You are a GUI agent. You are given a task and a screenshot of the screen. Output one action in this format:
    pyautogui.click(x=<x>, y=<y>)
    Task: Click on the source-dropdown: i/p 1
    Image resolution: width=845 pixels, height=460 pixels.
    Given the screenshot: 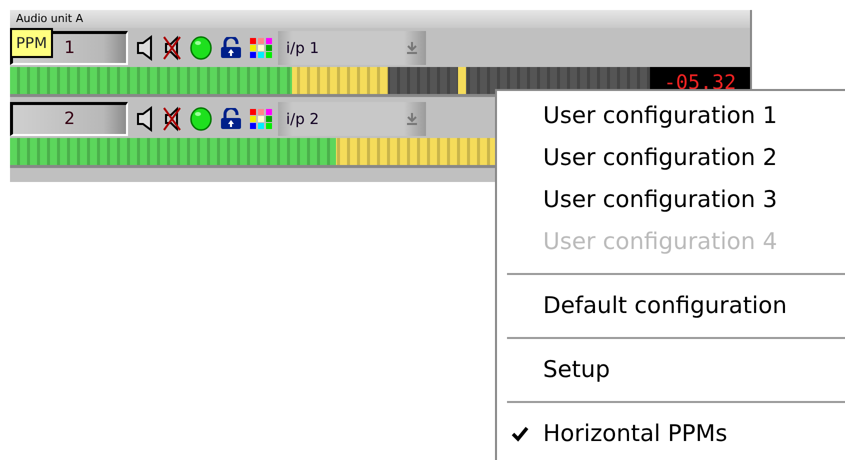 What is the action you would take?
    pyautogui.click(x=352, y=48)
    